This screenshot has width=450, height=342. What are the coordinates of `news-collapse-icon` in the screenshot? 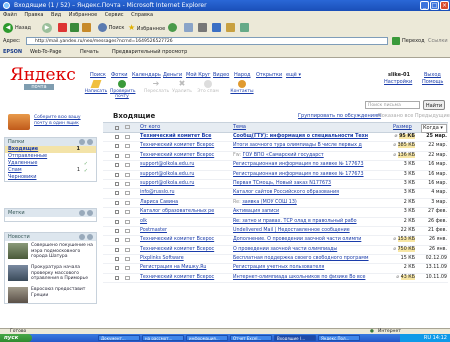 It's located at (90, 237).